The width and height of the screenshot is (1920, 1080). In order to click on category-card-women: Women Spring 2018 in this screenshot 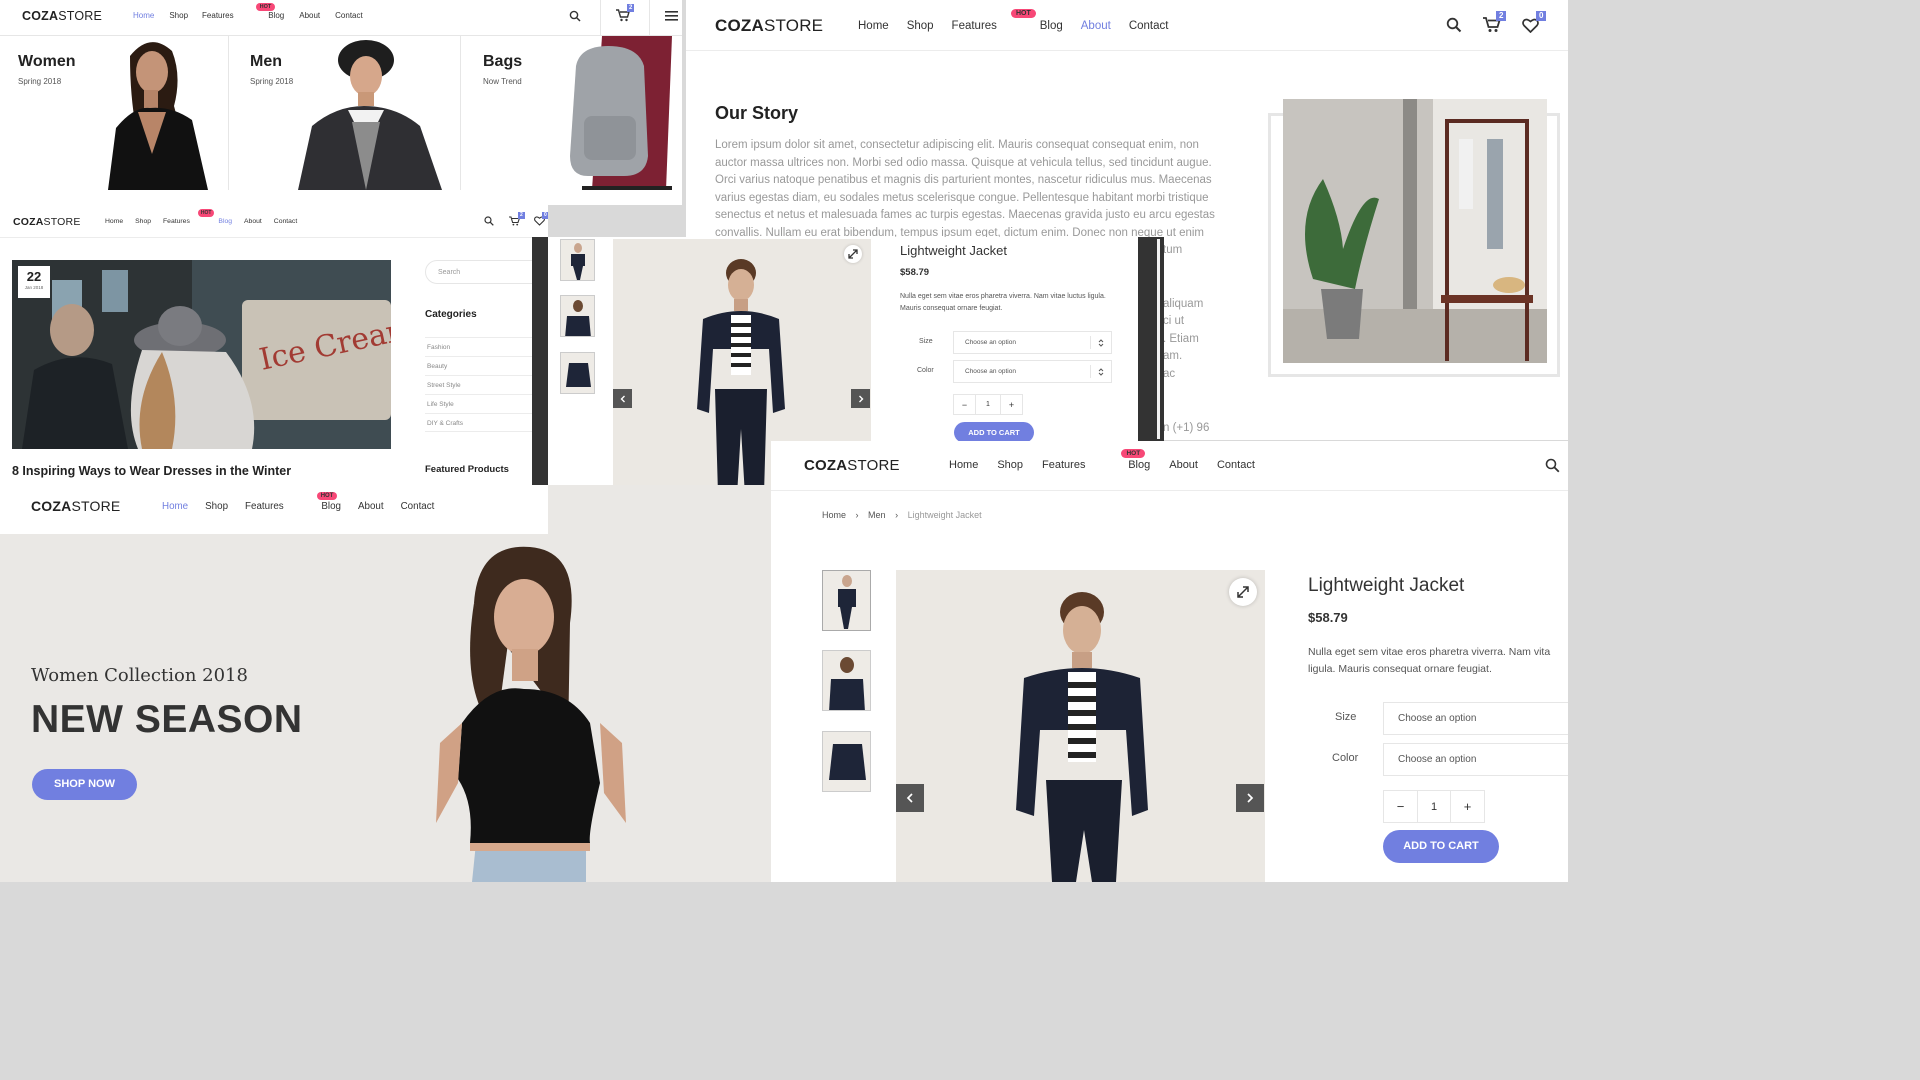, I will do `click(114, 113)`.